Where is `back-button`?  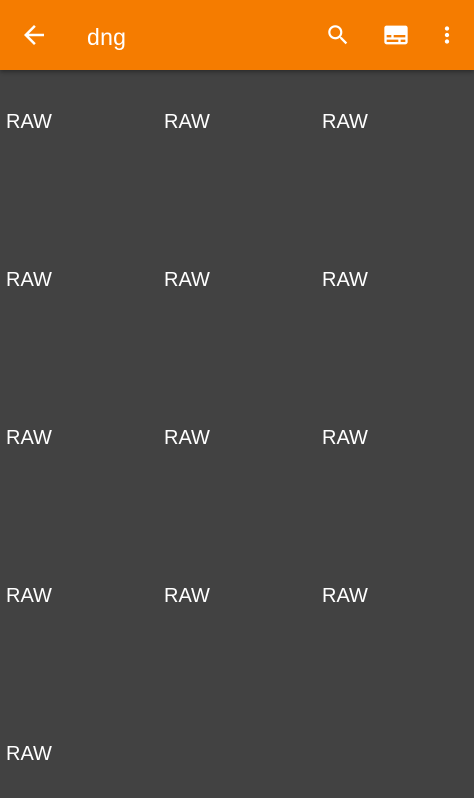 back-button is located at coordinates (34, 35).